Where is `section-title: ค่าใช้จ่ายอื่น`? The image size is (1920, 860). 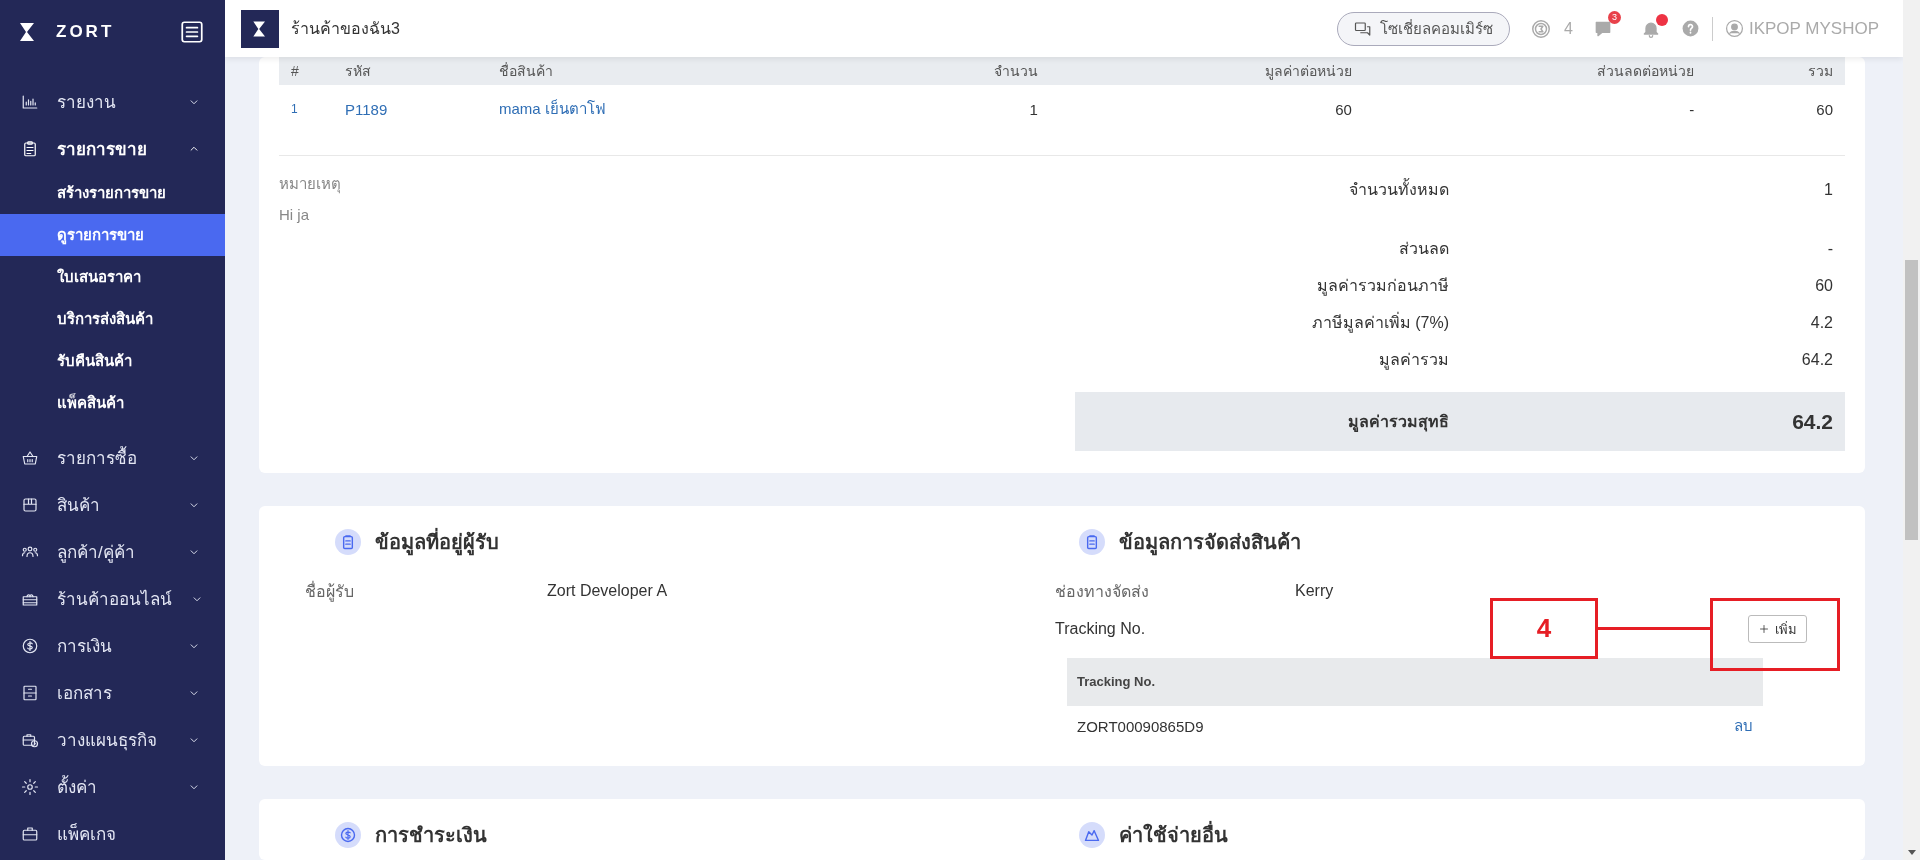 section-title: ค่าใช้จ่ายอื่น is located at coordinates (1173, 835).